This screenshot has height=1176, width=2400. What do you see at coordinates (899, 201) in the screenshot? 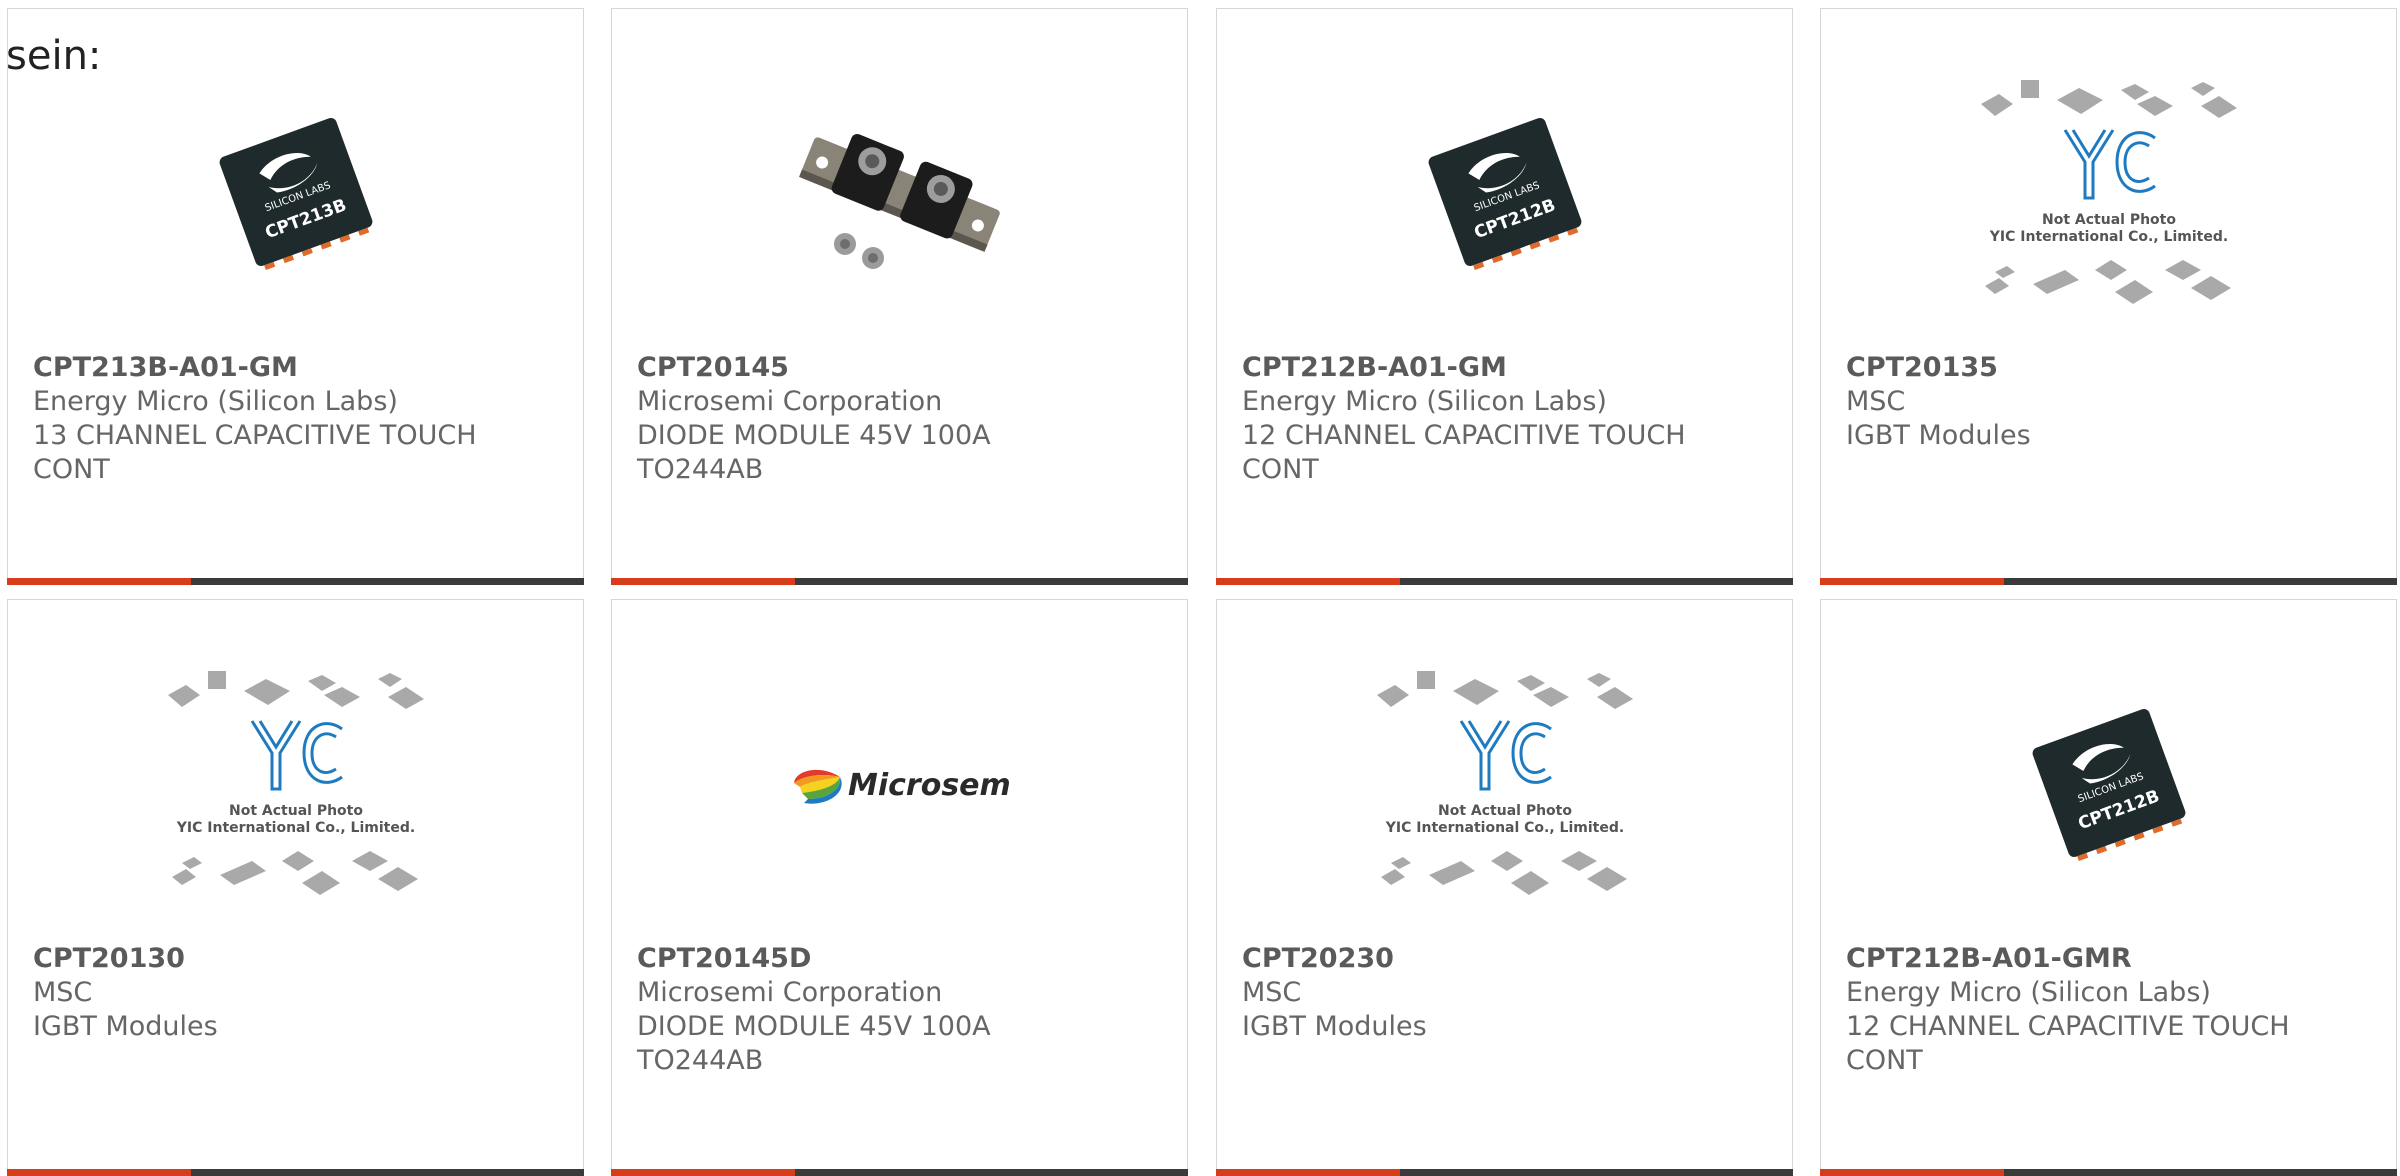
I see `diode-module-icon` at bounding box center [899, 201].